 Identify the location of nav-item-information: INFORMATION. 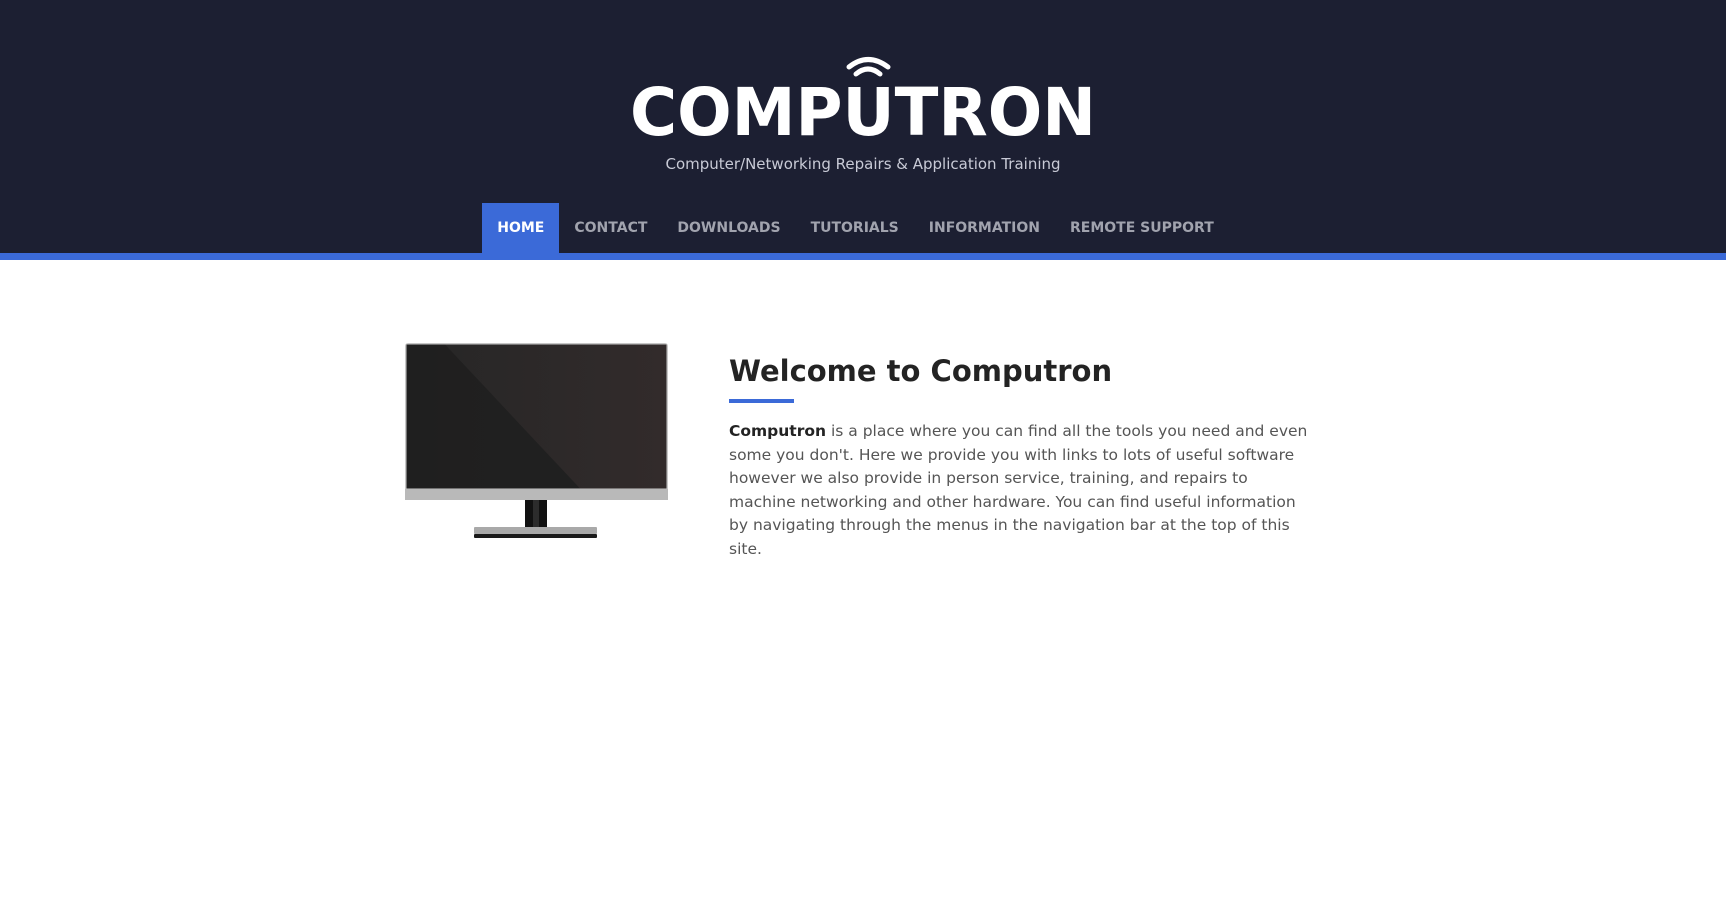
(984, 228).